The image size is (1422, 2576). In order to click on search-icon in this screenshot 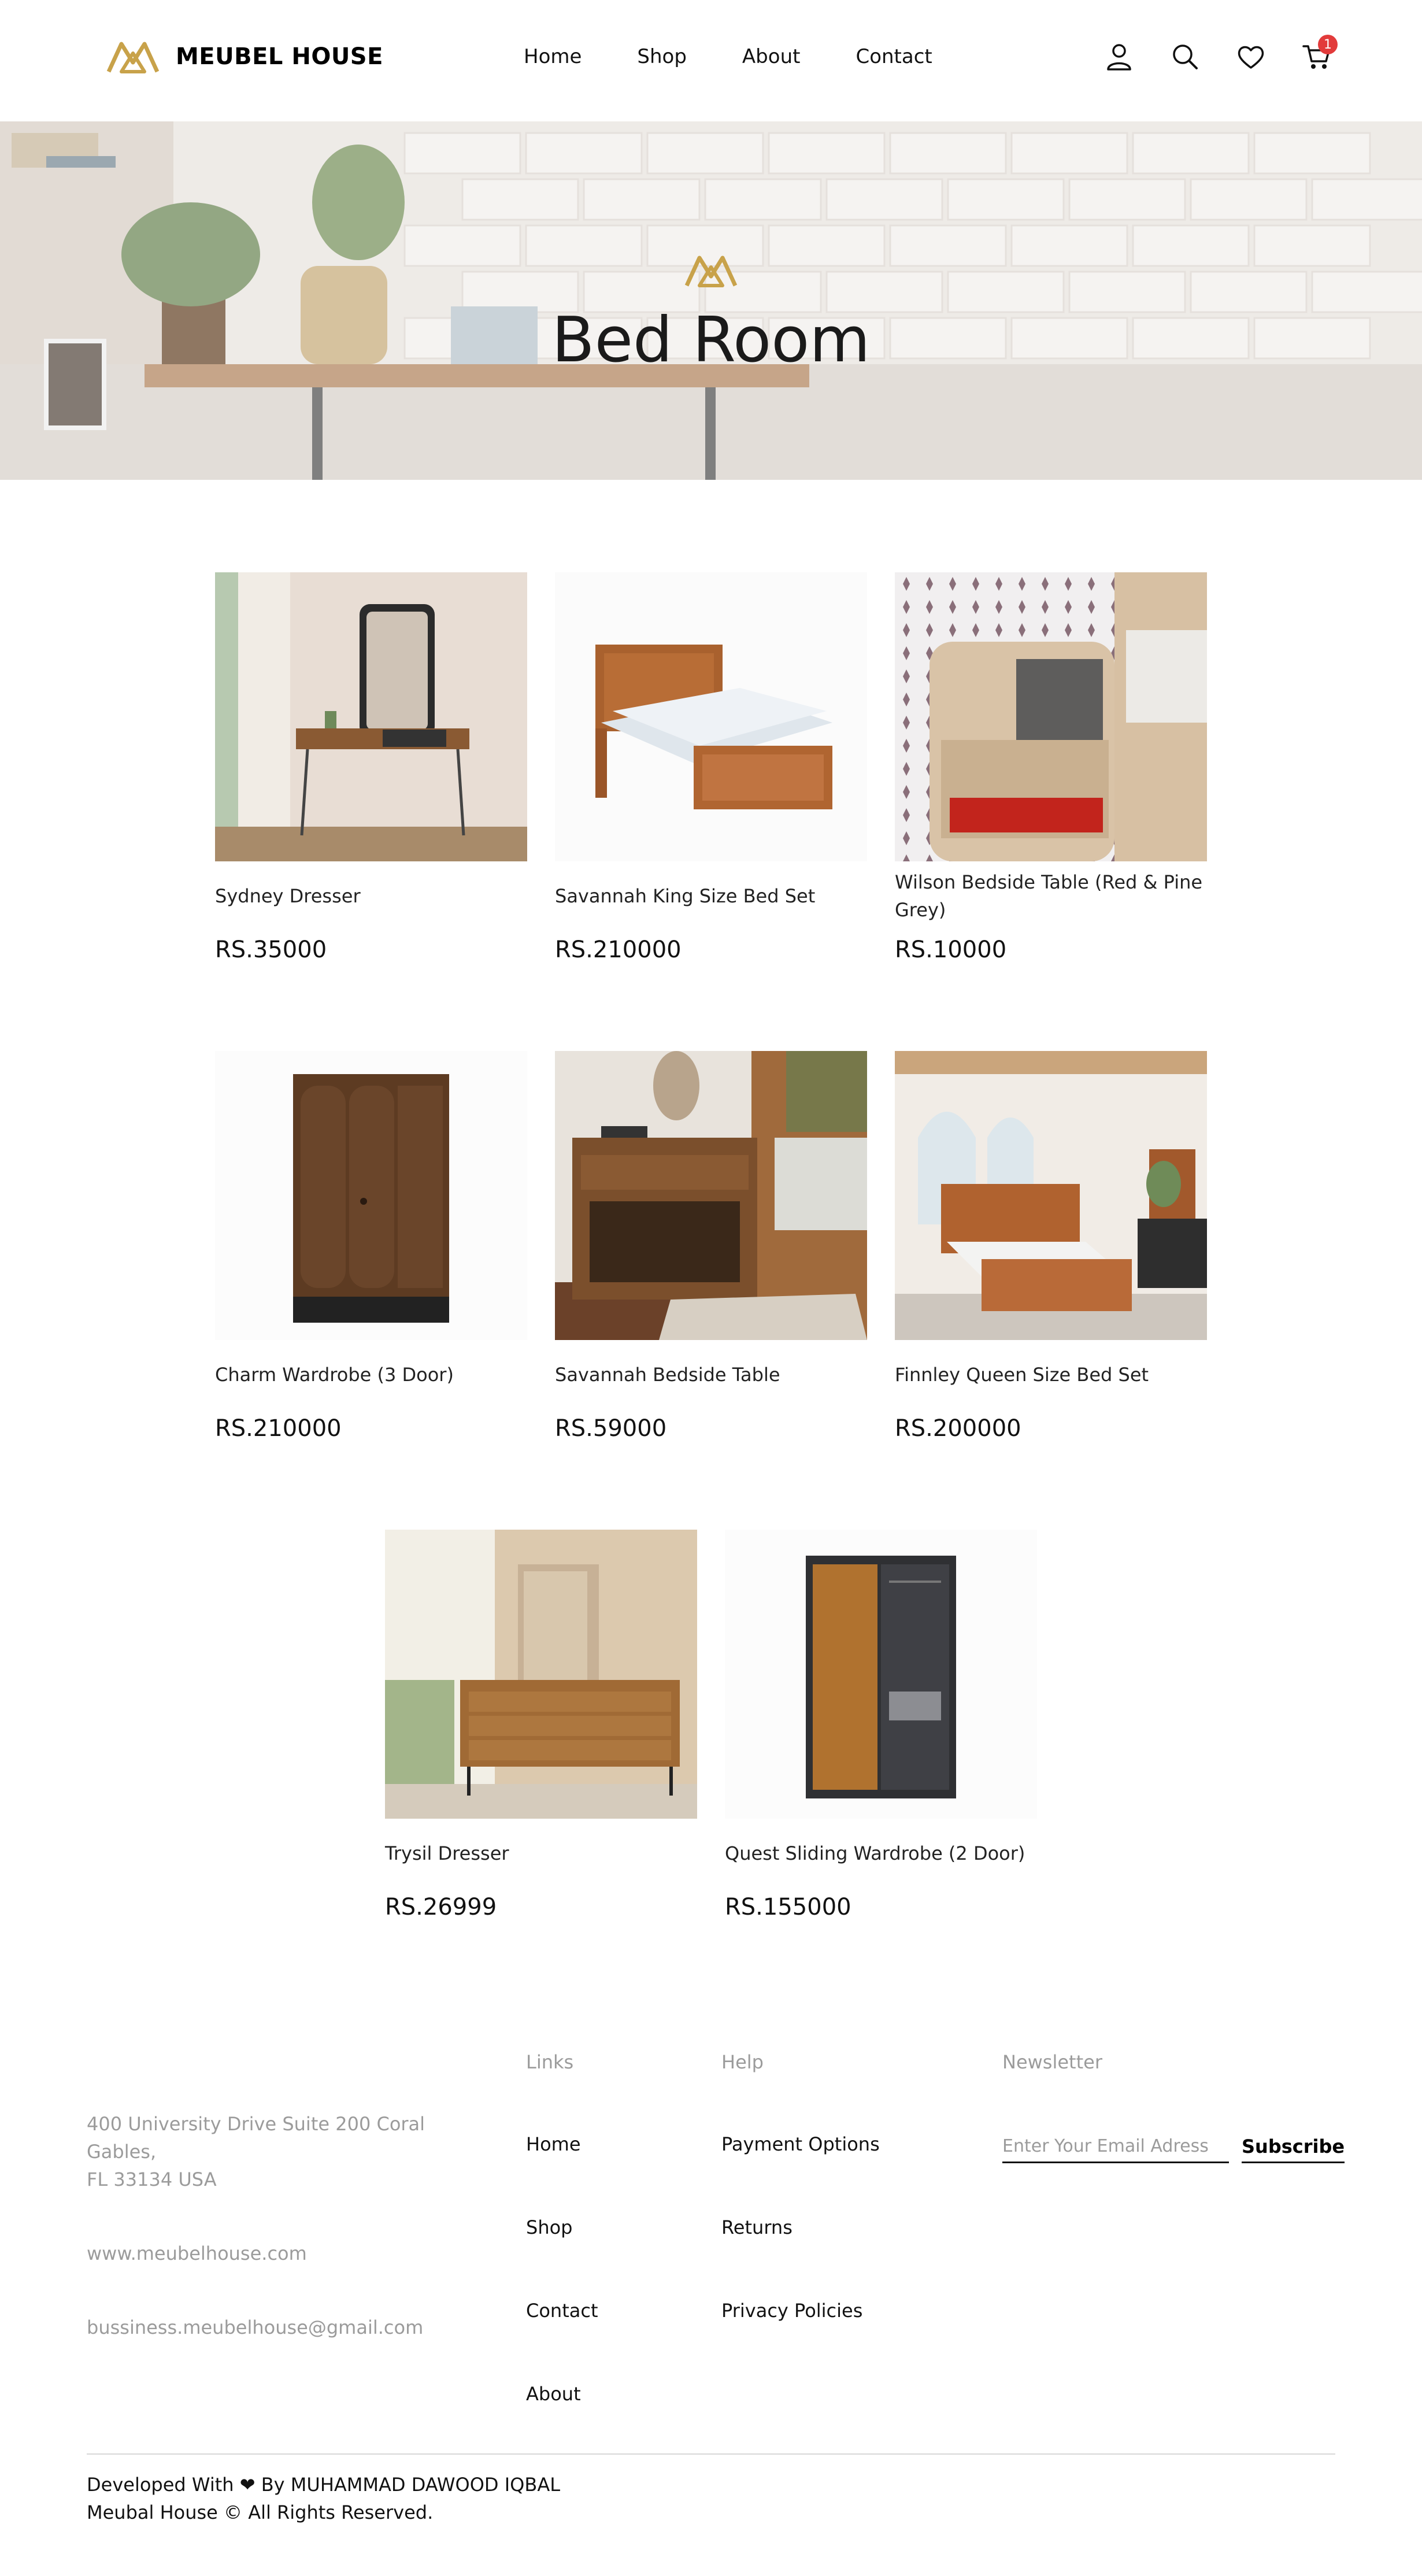, I will do `click(1185, 56)`.